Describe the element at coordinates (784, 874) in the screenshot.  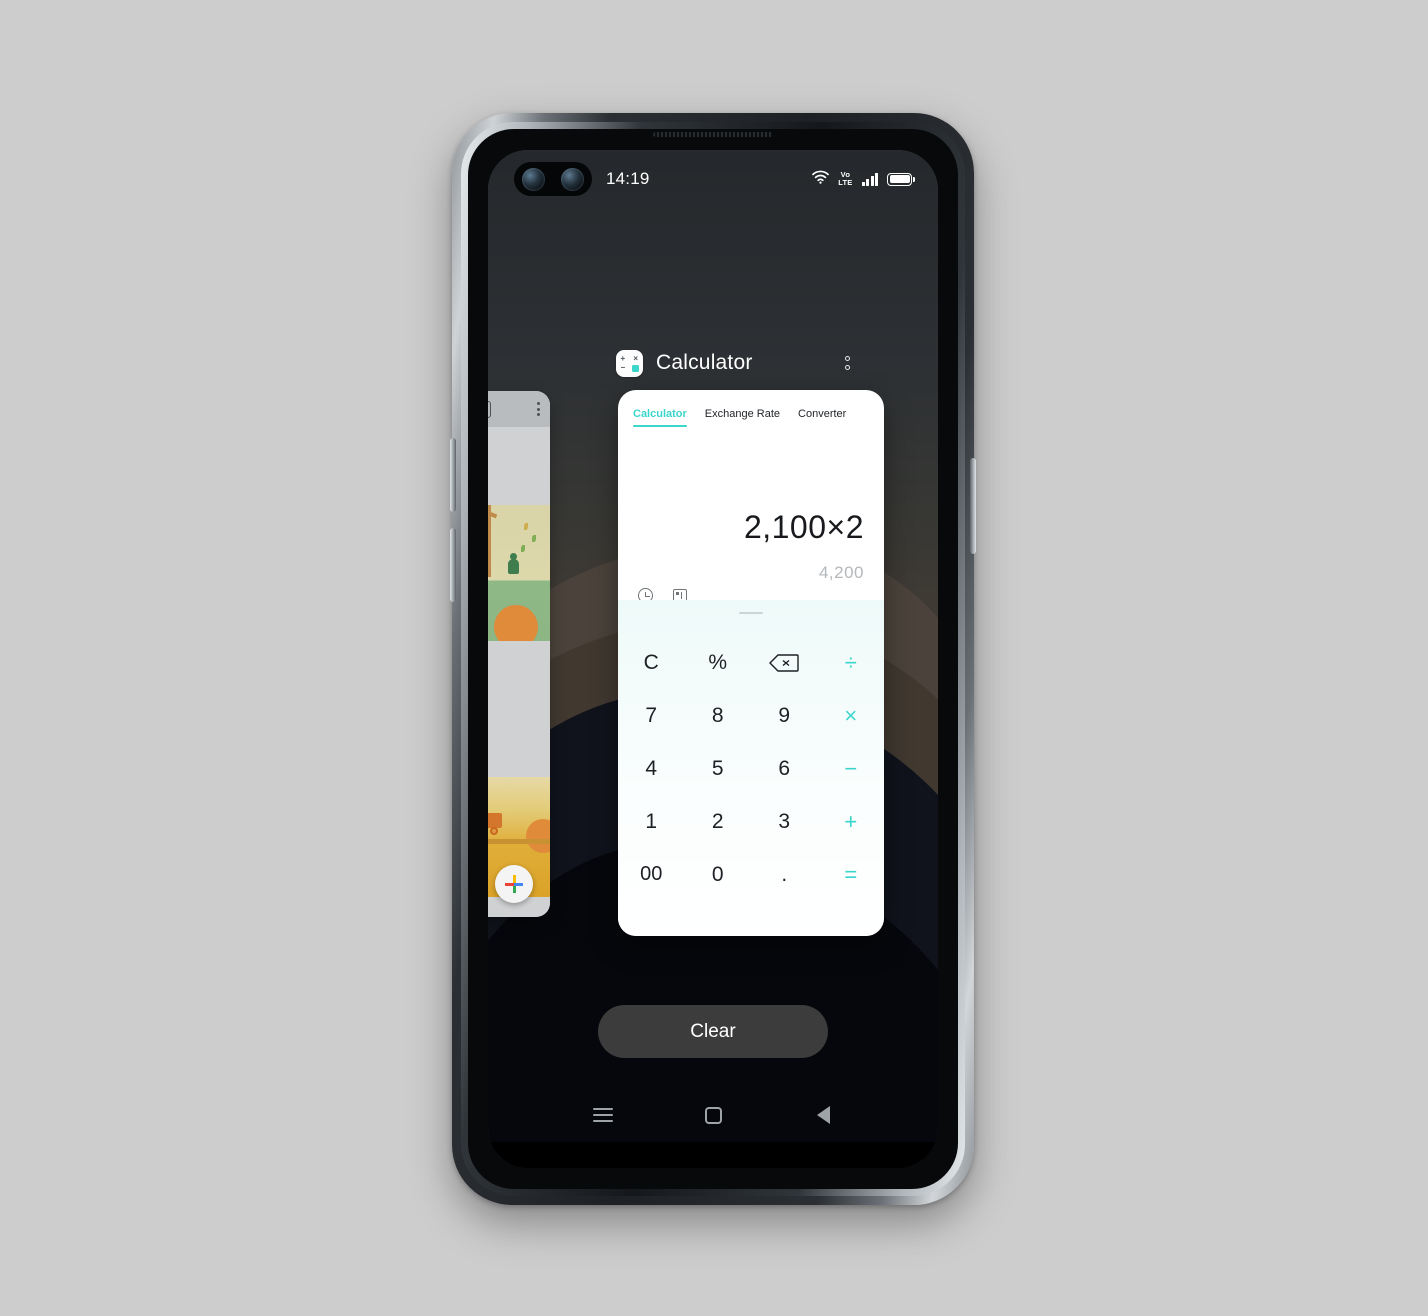
I see `key-decimal-point: .` at that location.